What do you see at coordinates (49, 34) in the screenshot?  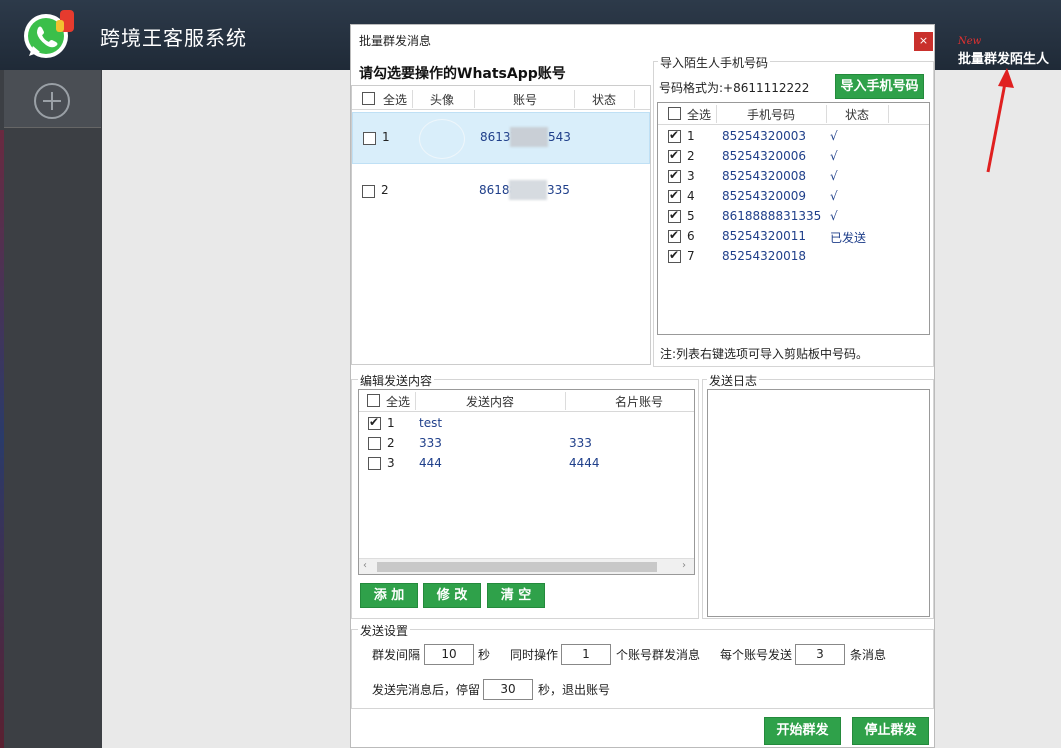 I see `whatsapp-logo-icon` at bounding box center [49, 34].